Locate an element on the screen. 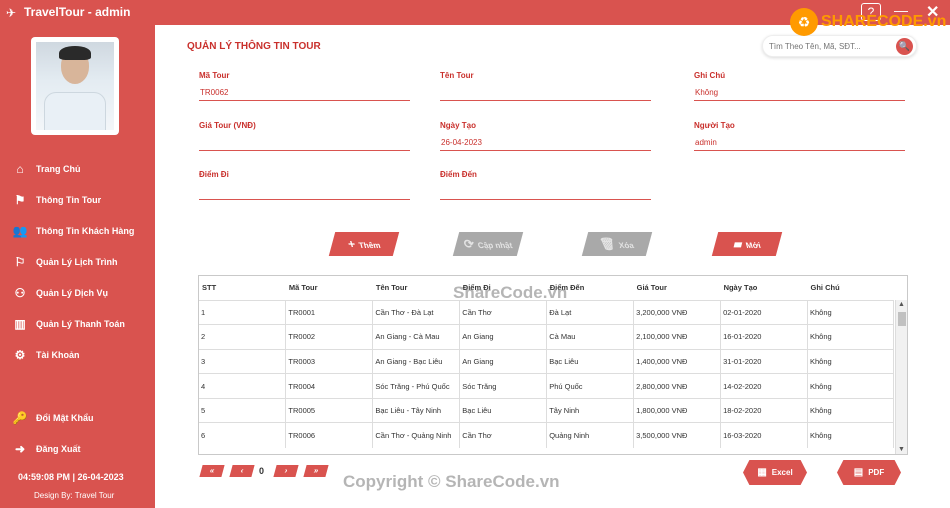  sidebar-item-customers: 👥 Thông Tin Khách Hàng is located at coordinates (77, 230).